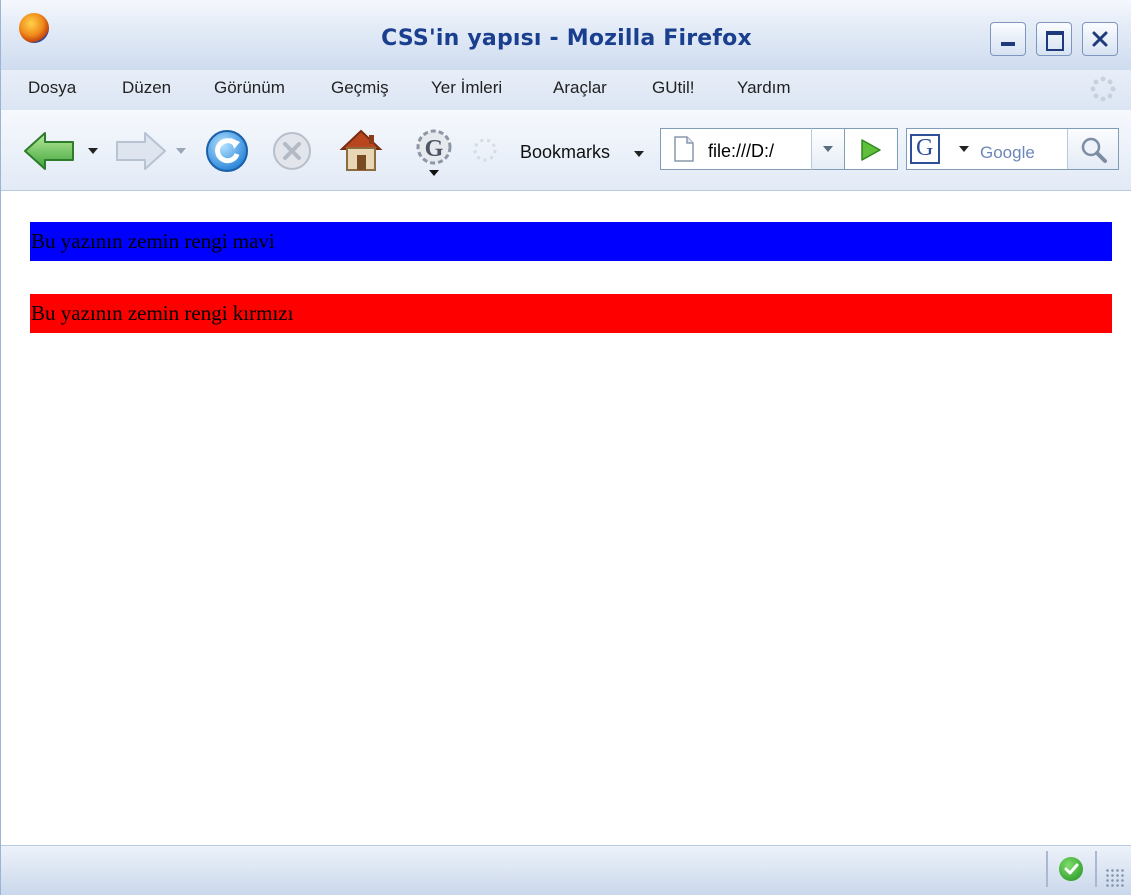  I want to click on paragraph-blue-background: Bu yazının zemin rengi mavi, so click(571, 241).